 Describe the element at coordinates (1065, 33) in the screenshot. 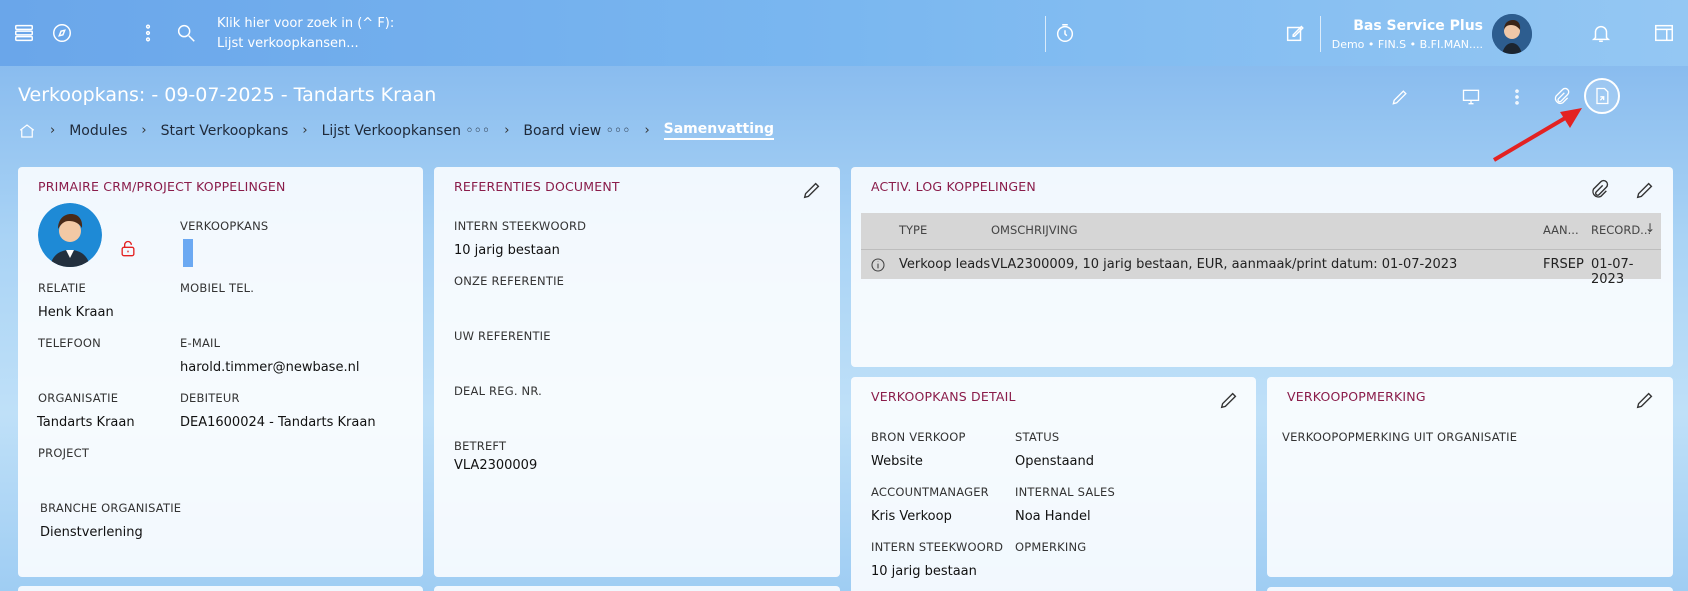

I see `timer-icon` at that location.